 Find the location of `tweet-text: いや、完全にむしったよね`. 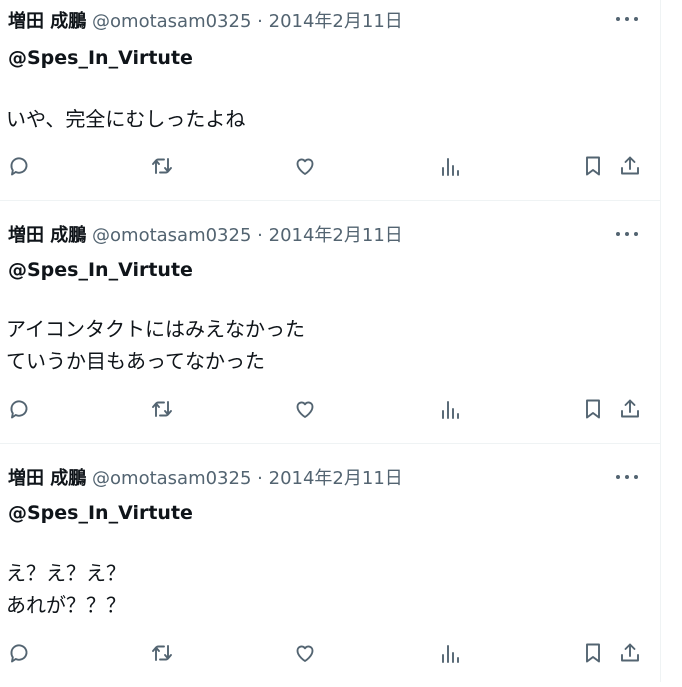

tweet-text: いや、完全にむしったよね is located at coordinates (126, 119).